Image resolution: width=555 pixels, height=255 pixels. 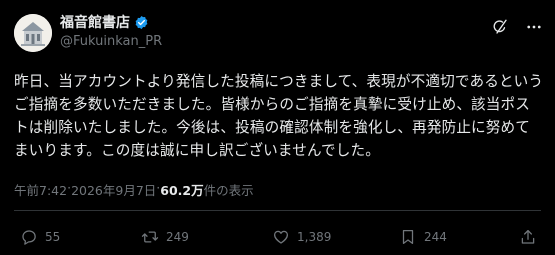 I want to click on publisher-logo-icon, so click(x=33, y=33).